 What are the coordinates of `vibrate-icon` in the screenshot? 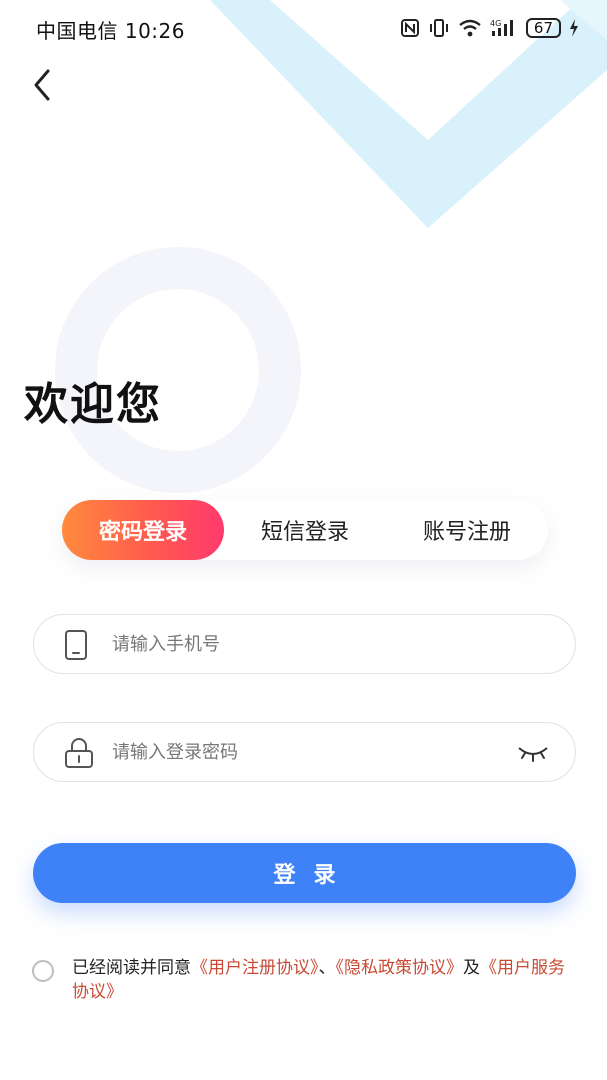 It's located at (439, 28).